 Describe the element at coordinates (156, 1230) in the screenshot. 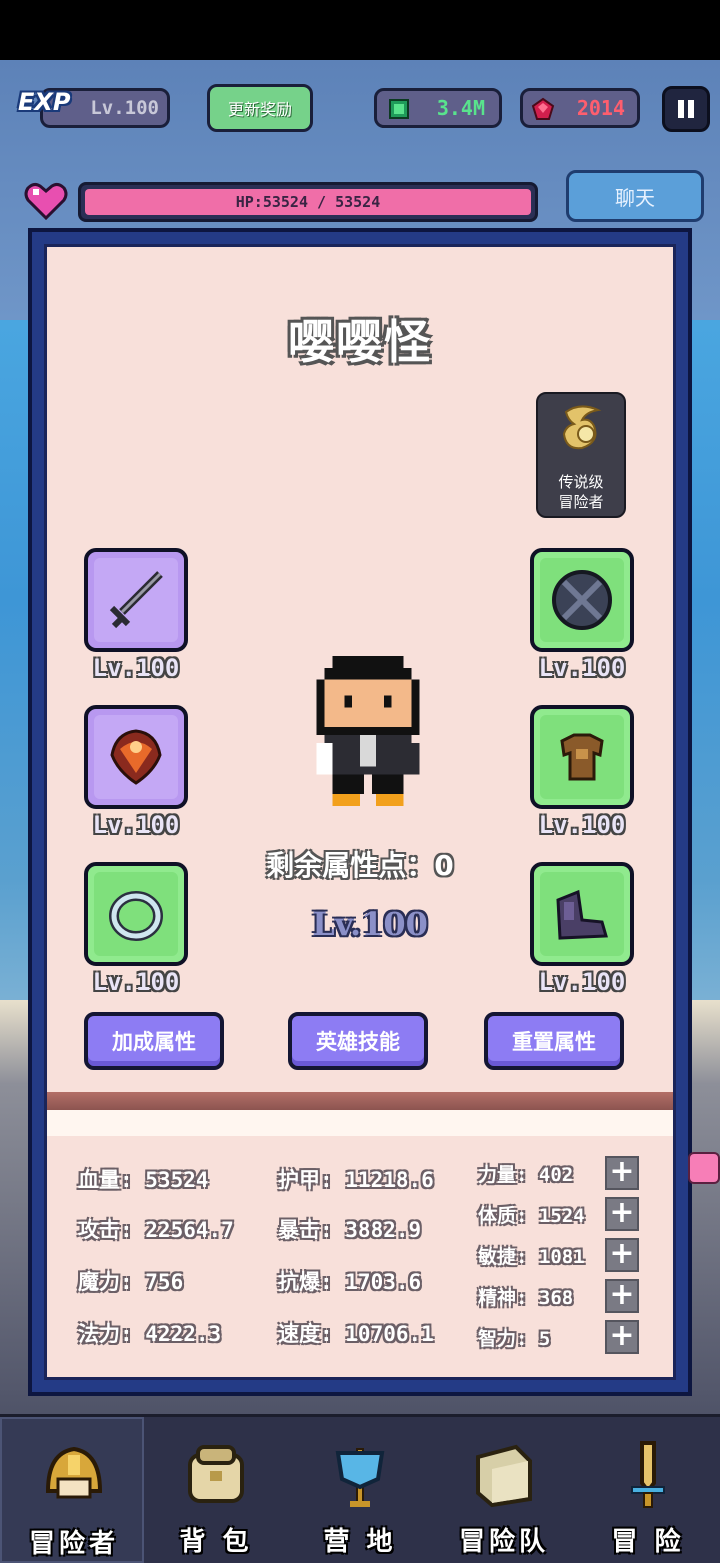

I see `stat-attack: 攻击: 22564.7` at that location.